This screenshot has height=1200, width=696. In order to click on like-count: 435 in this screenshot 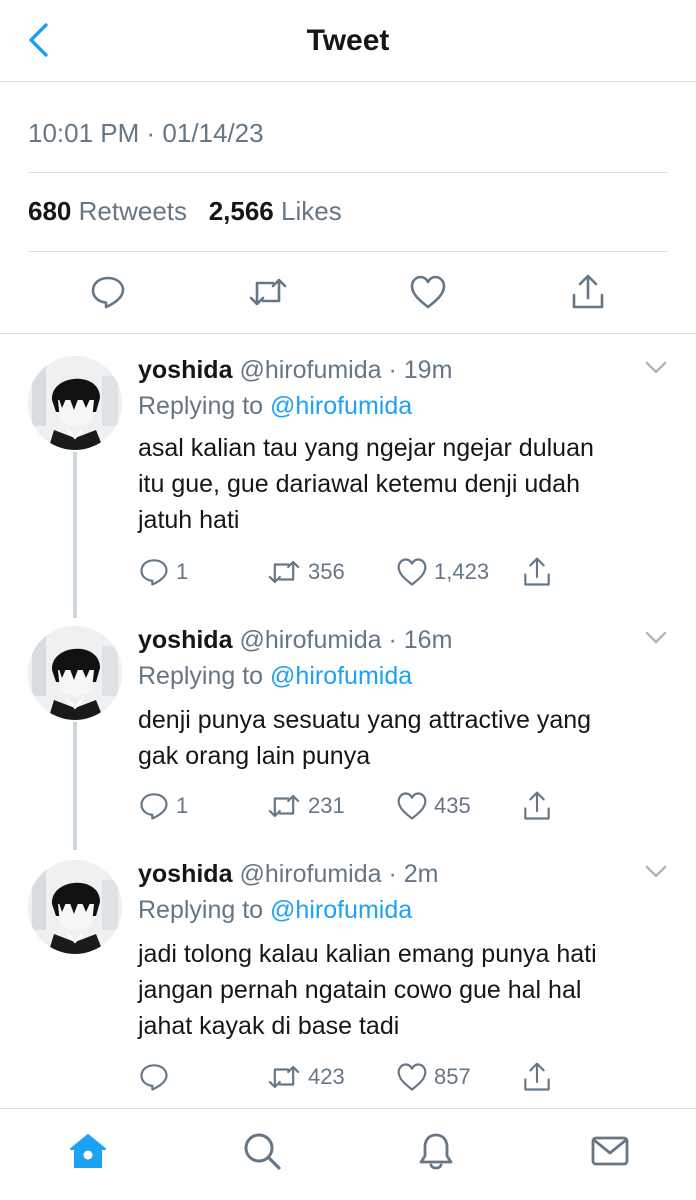, I will do `click(452, 805)`.